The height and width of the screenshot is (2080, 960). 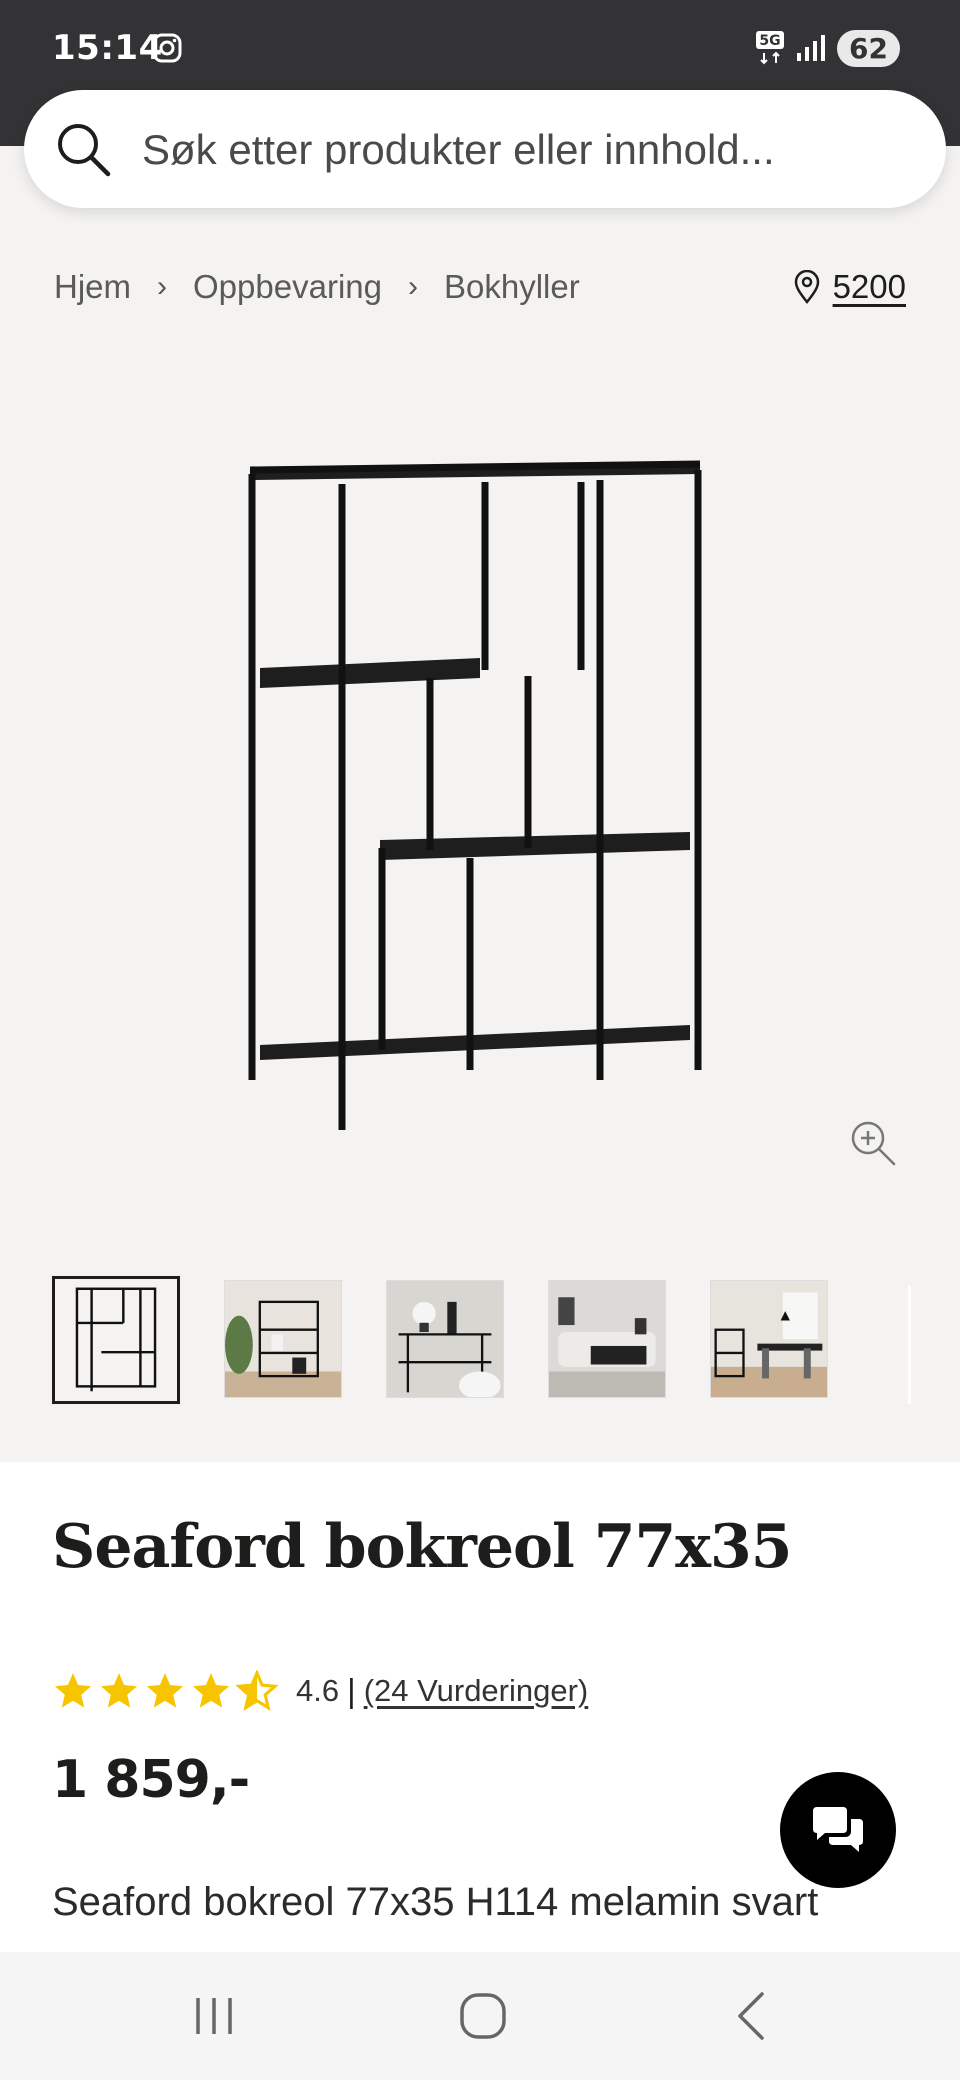 What do you see at coordinates (752, 2016) in the screenshot?
I see `back-icon` at bounding box center [752, 2016].